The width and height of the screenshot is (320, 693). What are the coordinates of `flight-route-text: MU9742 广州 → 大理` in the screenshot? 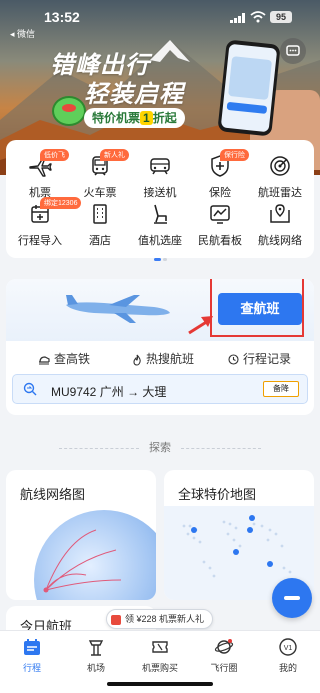 It's located at (108, 391).